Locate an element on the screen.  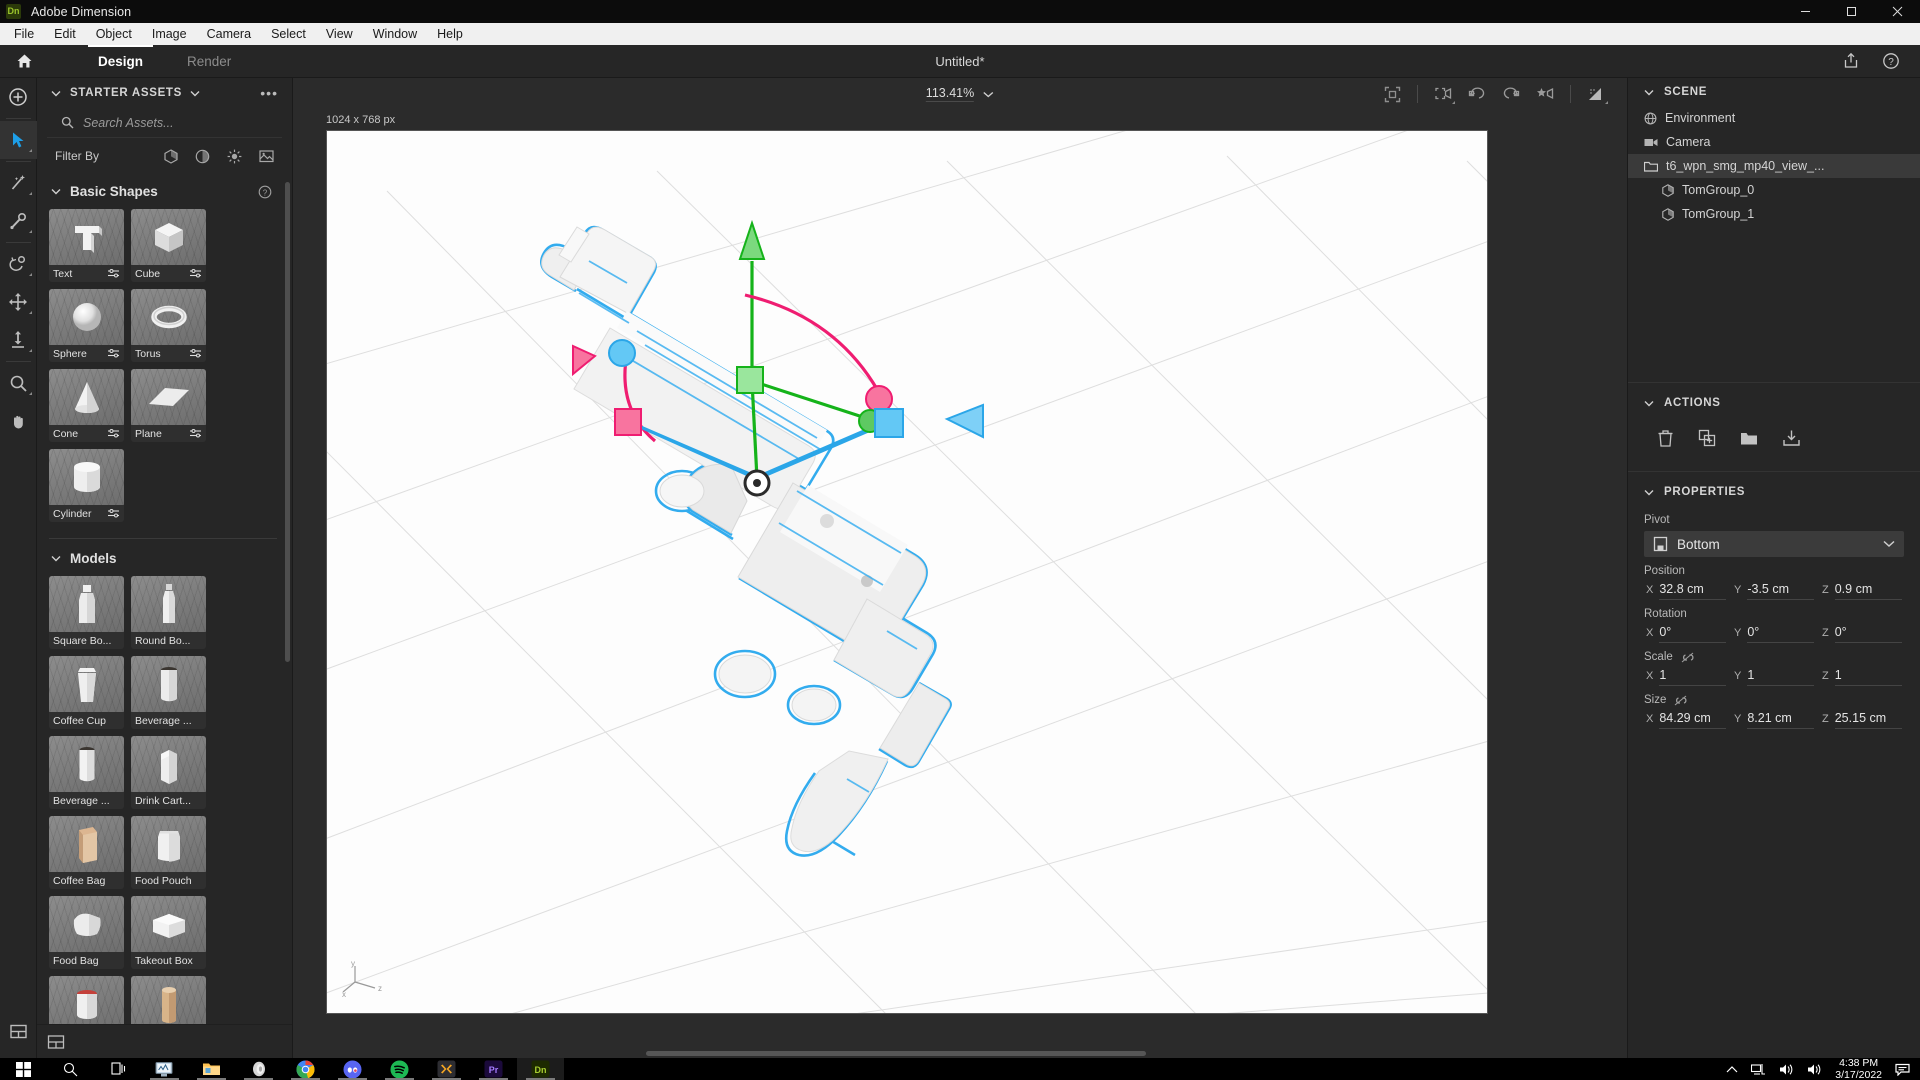
tool-content-library is located at coordinates (18, 1031).